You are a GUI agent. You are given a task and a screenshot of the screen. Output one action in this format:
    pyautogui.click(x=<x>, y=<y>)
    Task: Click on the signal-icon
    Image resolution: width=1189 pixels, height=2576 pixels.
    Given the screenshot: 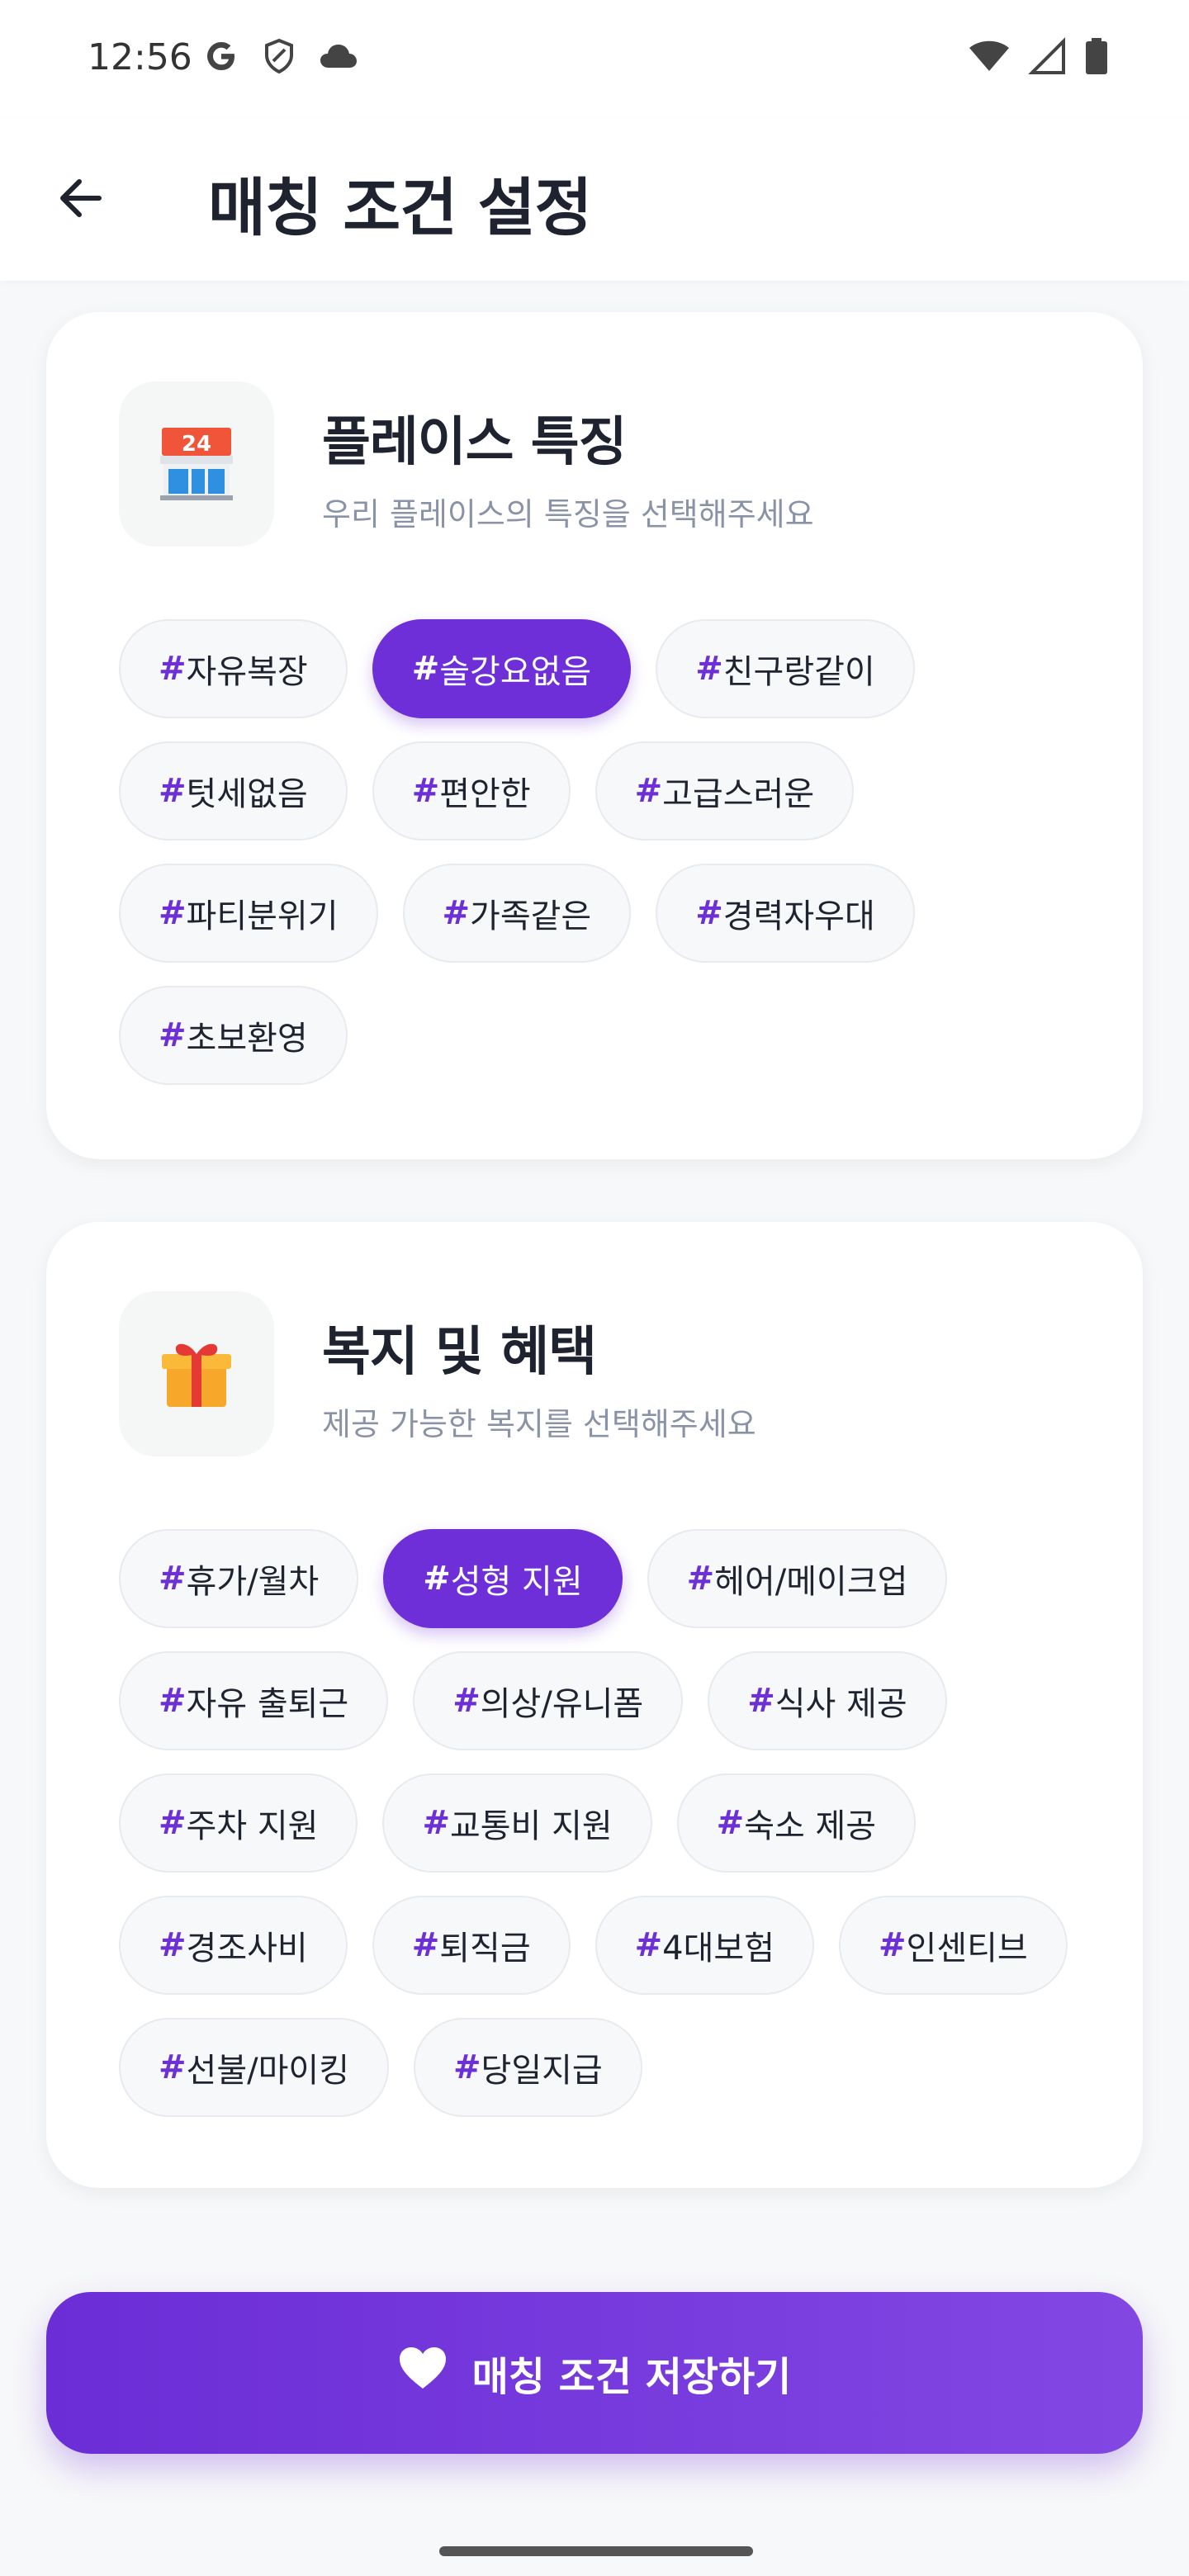 What is the action you would take?
    pyautogui.click(x=1047, y=57)
    